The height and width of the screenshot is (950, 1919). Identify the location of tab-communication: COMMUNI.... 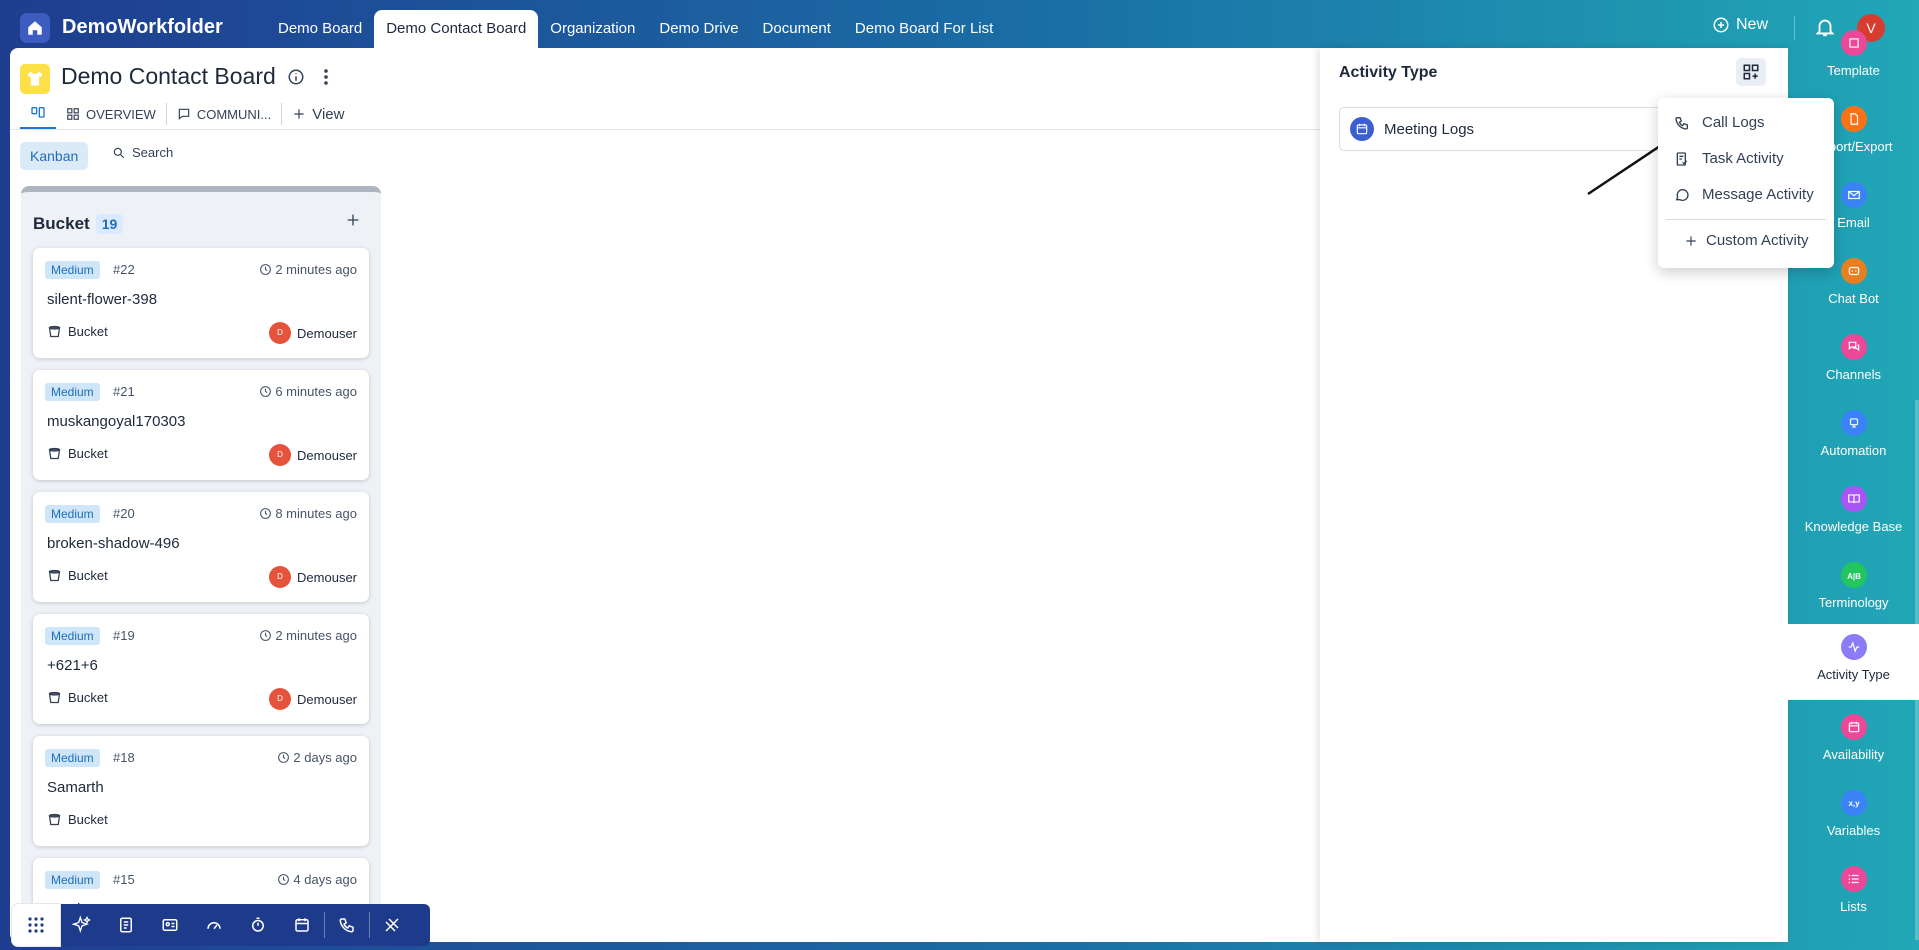
(224, 114).